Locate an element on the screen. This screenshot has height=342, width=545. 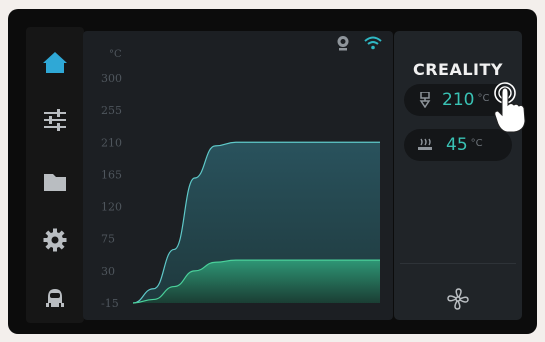
y-tick-label: 120 is located at coordinates (111, 207).